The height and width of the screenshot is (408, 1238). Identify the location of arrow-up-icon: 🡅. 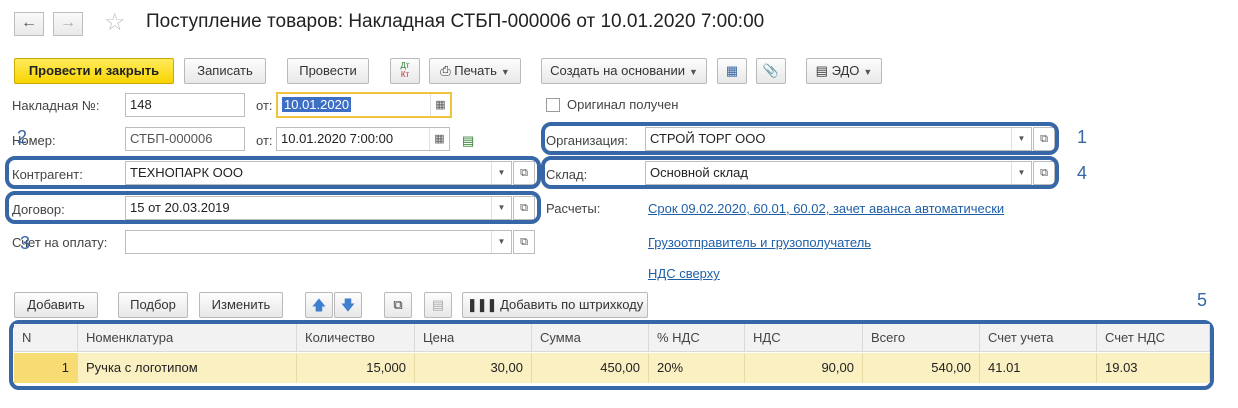
(319, 305).